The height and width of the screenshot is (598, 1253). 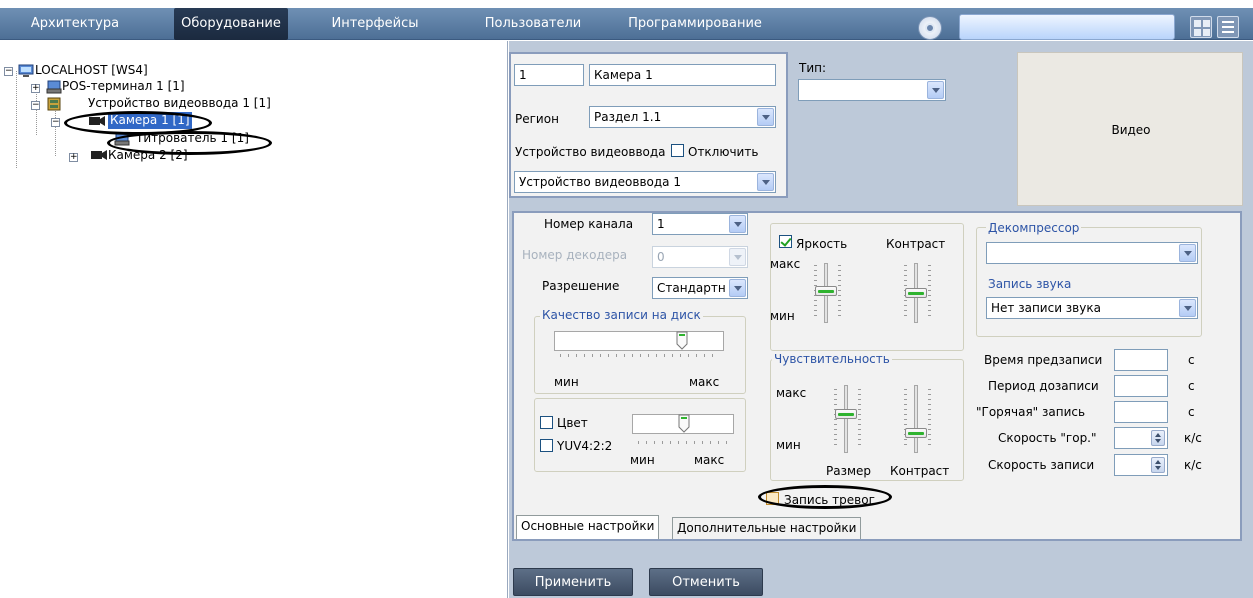 What do you see at coordinates (1201, 27) in the screenshot?
I see `grid-view-icon` at bounding box center [1201, 27].